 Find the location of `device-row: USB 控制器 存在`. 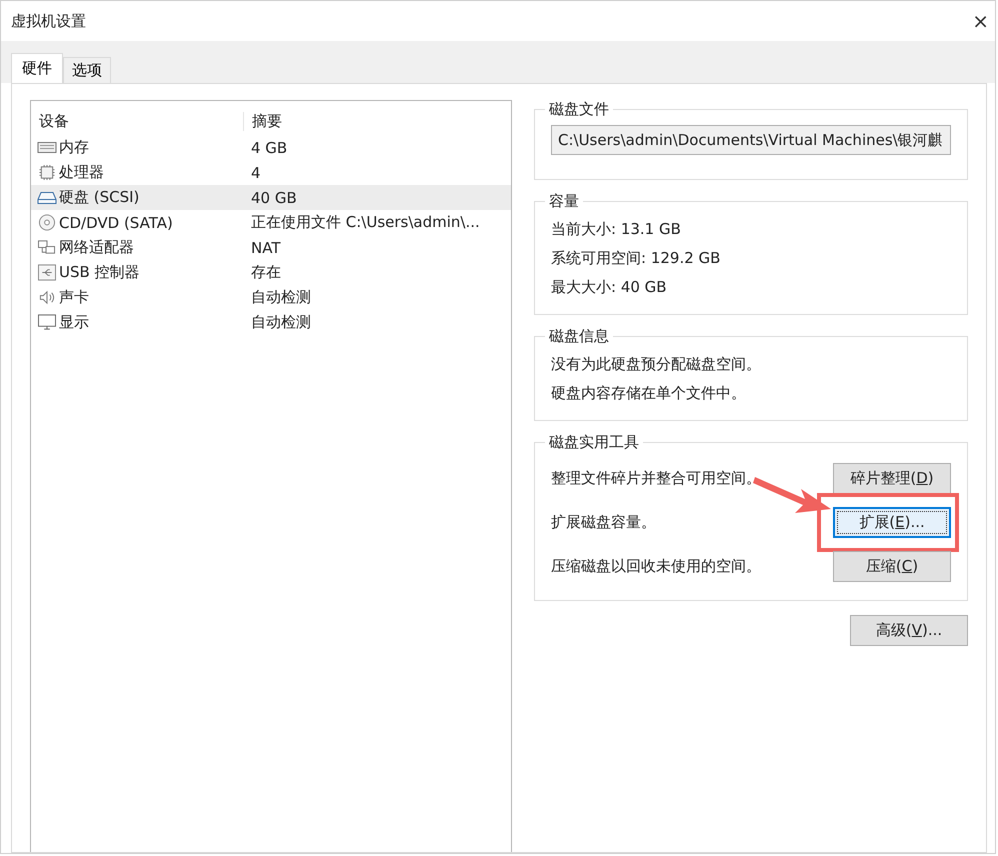

device-row: USB 控制器 存在 is located at coordinates (271, 272).